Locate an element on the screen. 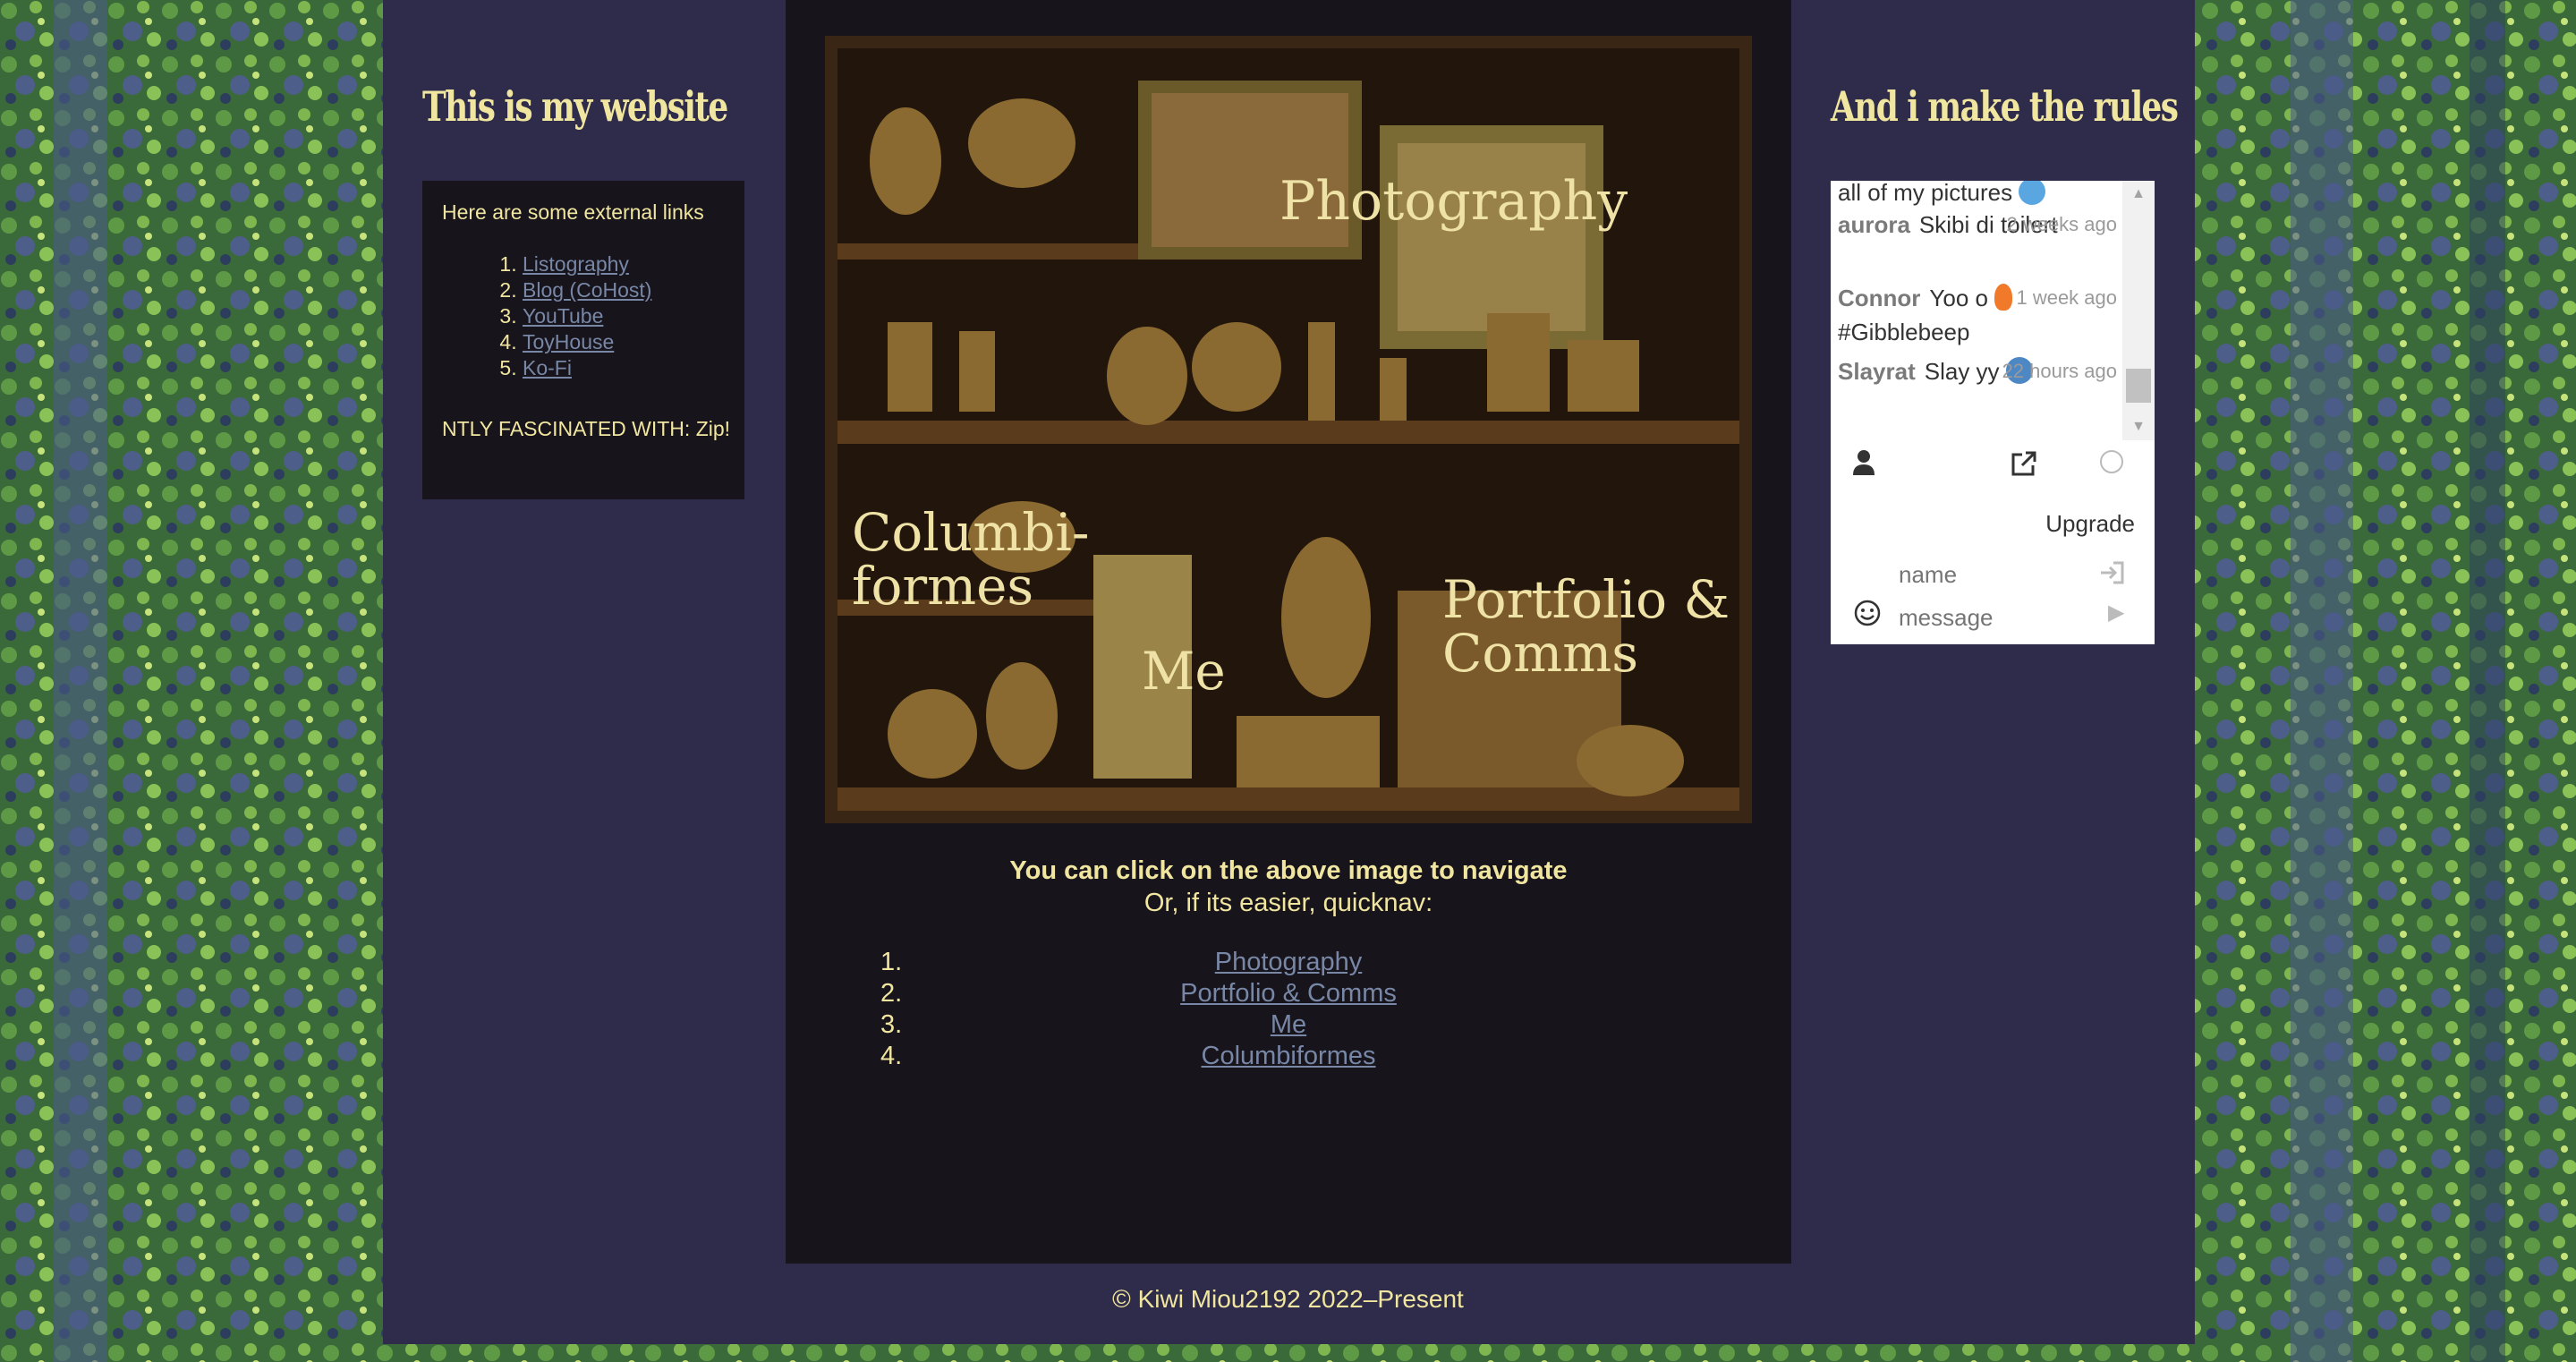 The image size is (2576, 1362). external-link-icon is located at coordinates (2024, 467).